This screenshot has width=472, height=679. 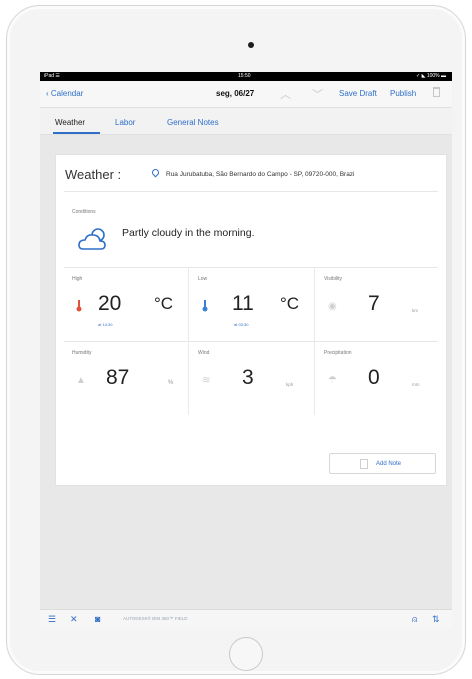 What do you see at coordinates (110, 303) in the screenshot?
I see `high-value: 20` at bounding box center [110, 303].